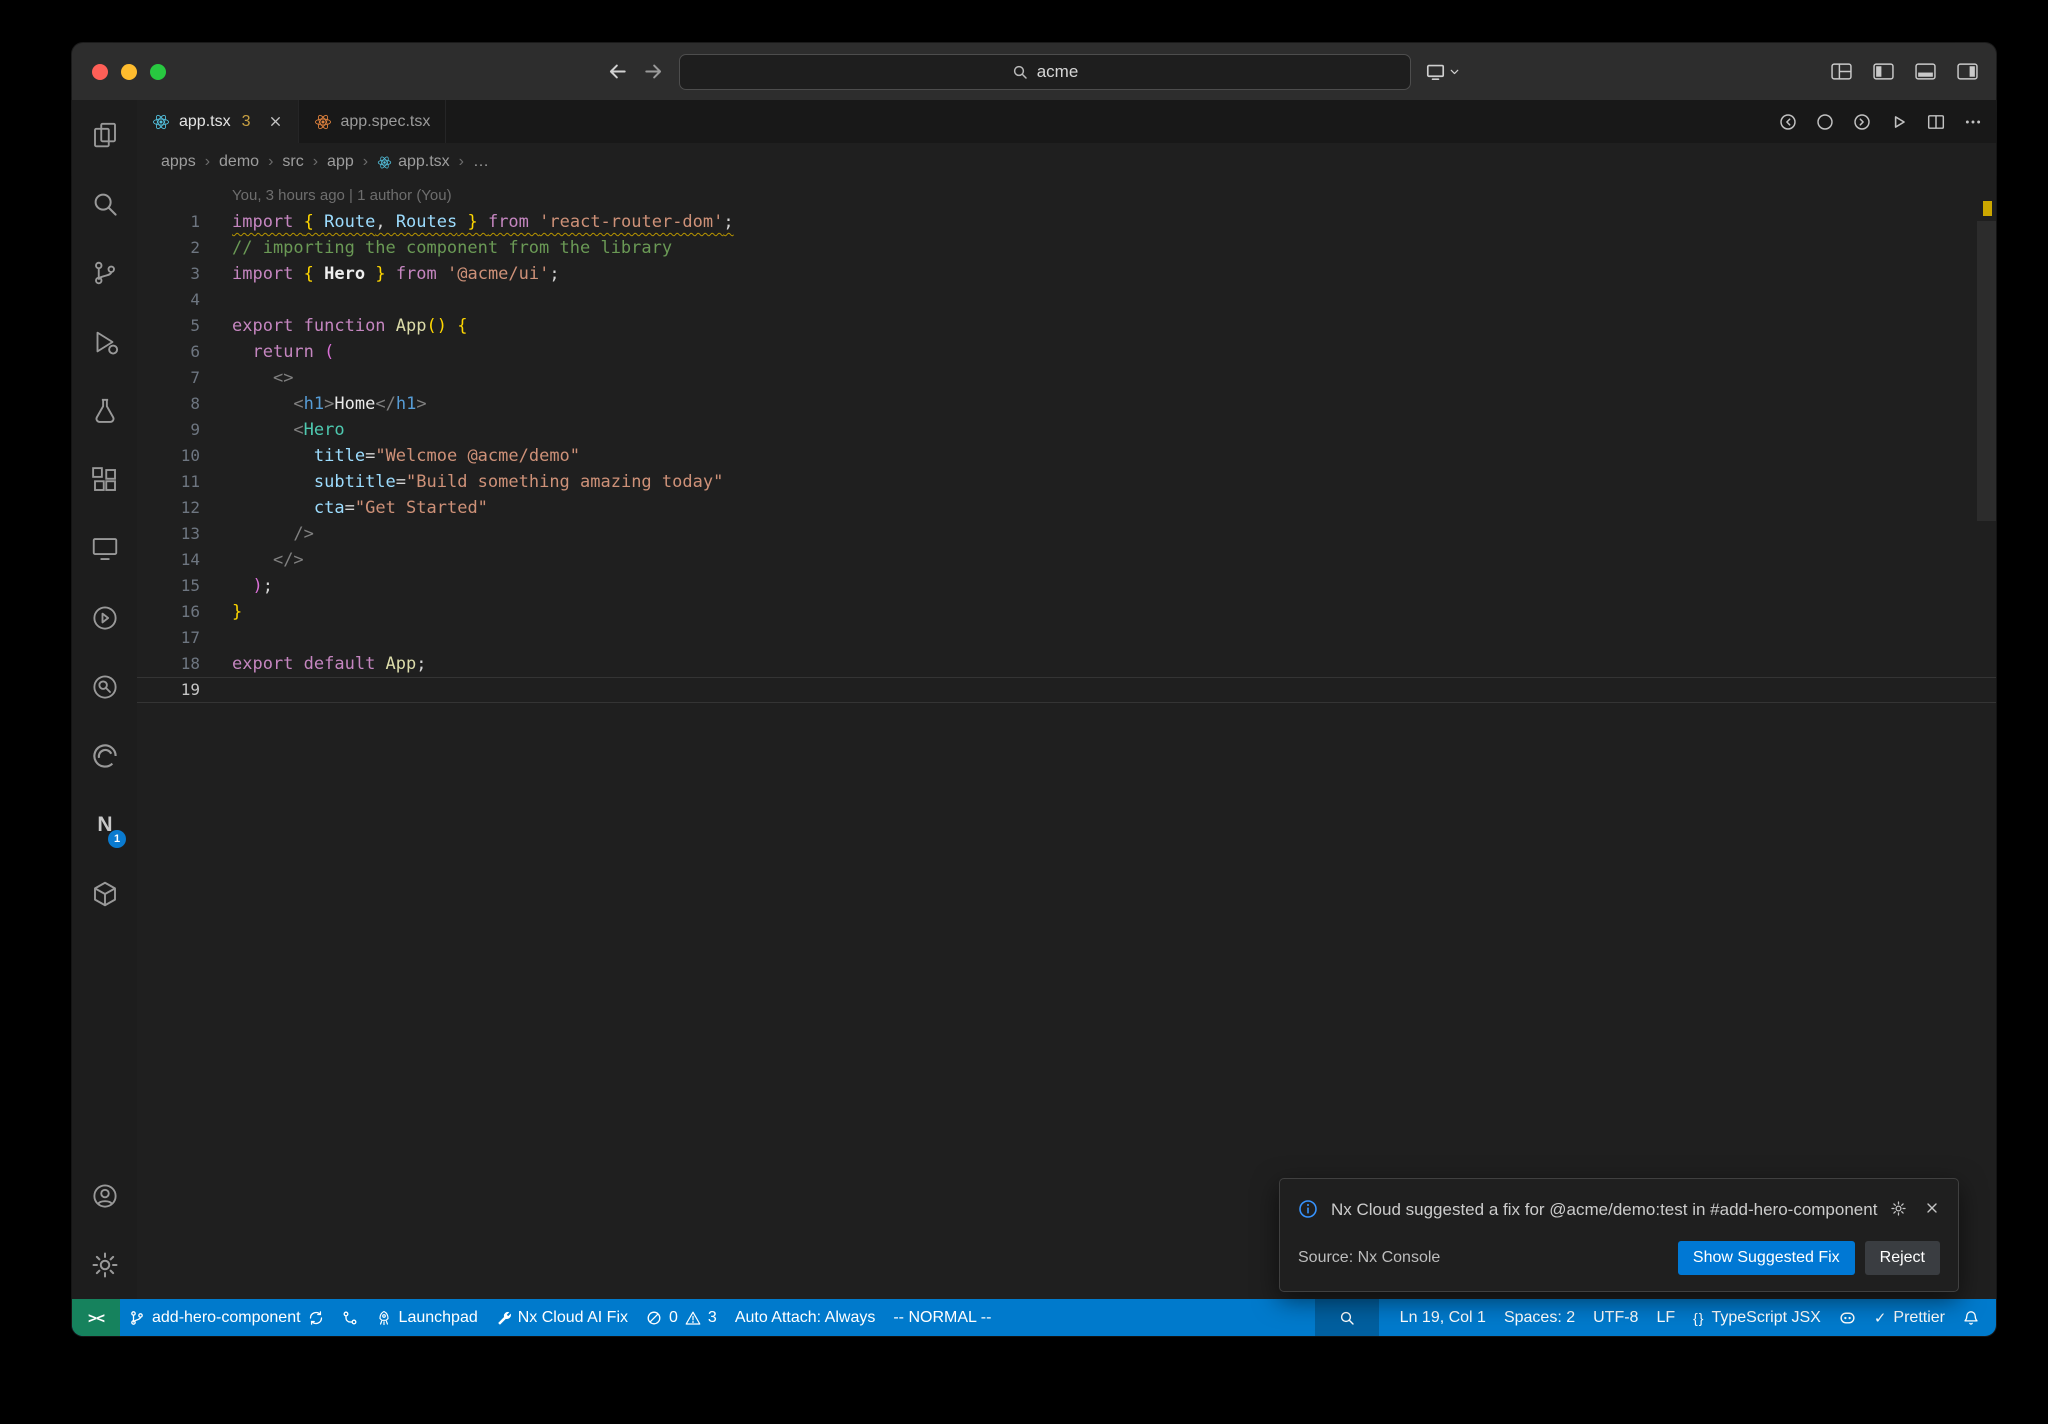 The image size is (2048, 1424). Describe the element at coordinates (218, 121) in the screenshot. I see `tab-app-tsx: app.tsx 3` at that location.